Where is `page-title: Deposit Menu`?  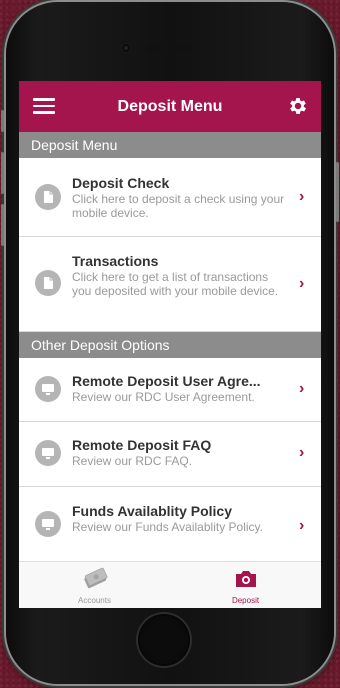 page-title: Deposit Menu is located at coordinates (170, 106).